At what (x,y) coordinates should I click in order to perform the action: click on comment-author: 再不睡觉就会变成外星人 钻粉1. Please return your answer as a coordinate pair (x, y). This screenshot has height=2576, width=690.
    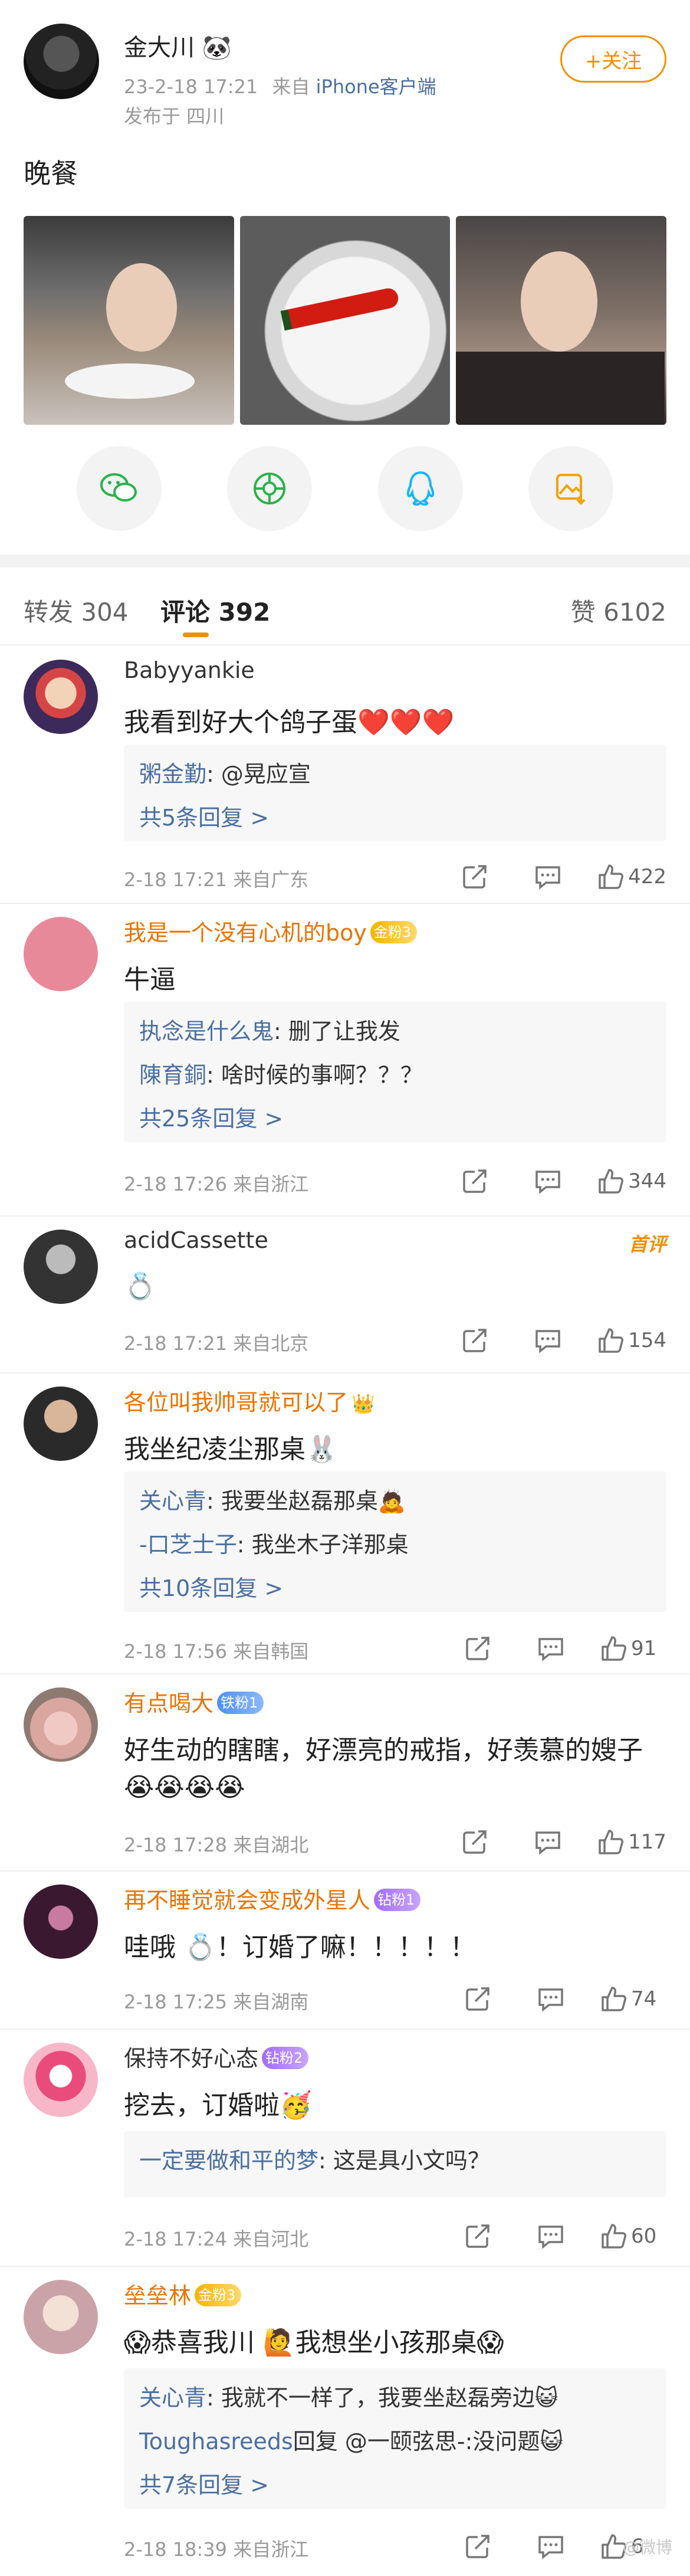
    Looking at the image, I should click on (272, 1898).